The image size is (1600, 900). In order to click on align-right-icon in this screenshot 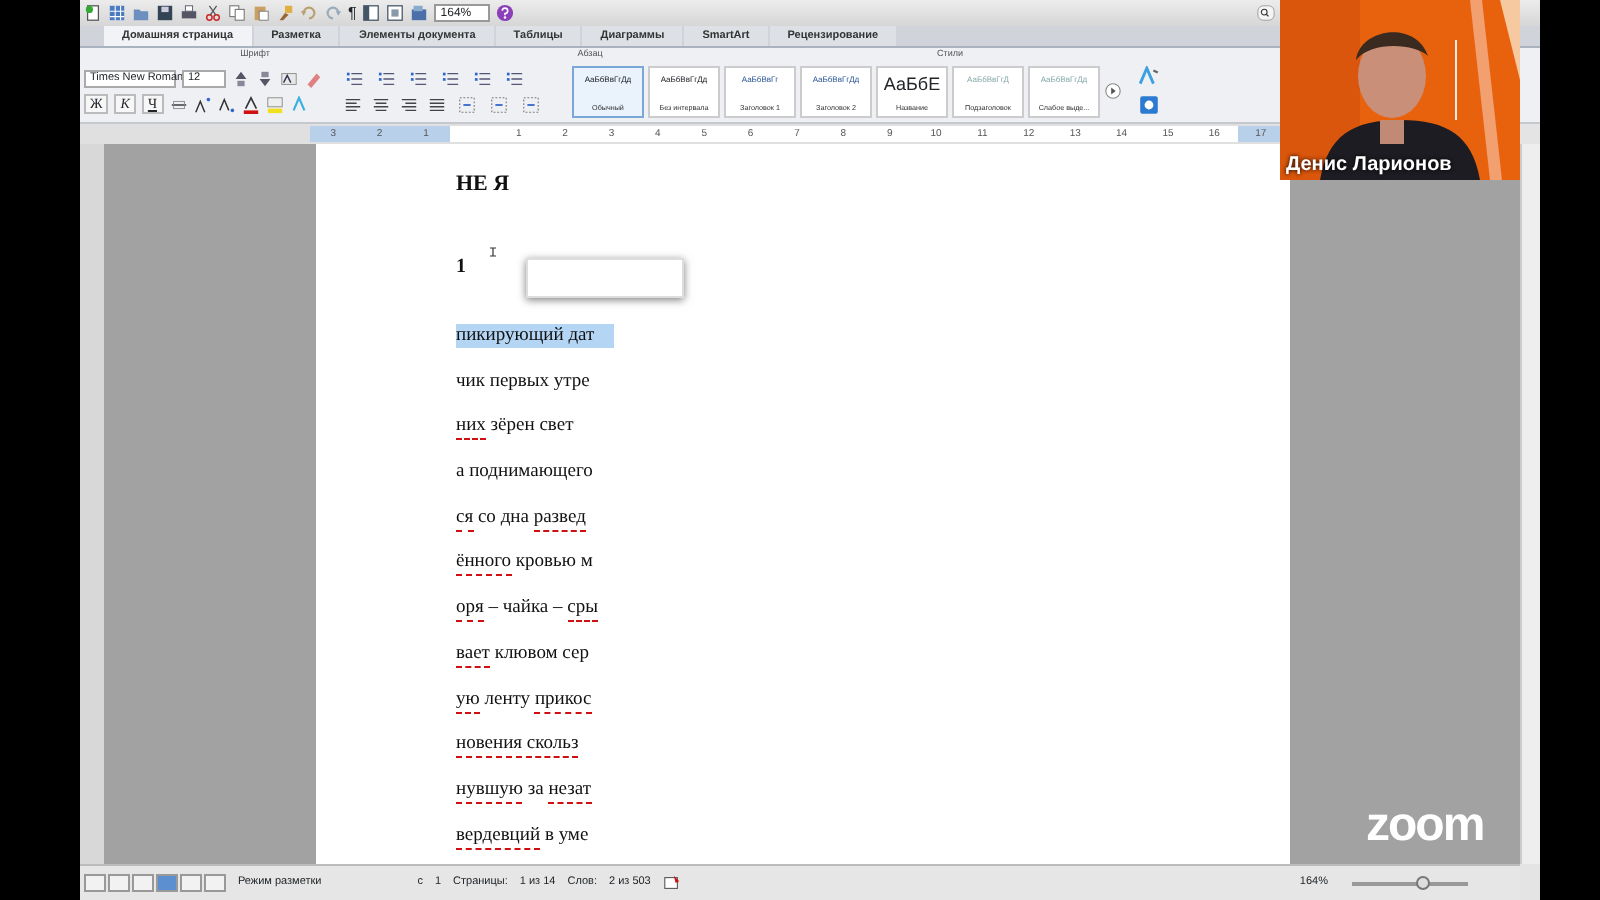, I will do `click(409, 104)`.